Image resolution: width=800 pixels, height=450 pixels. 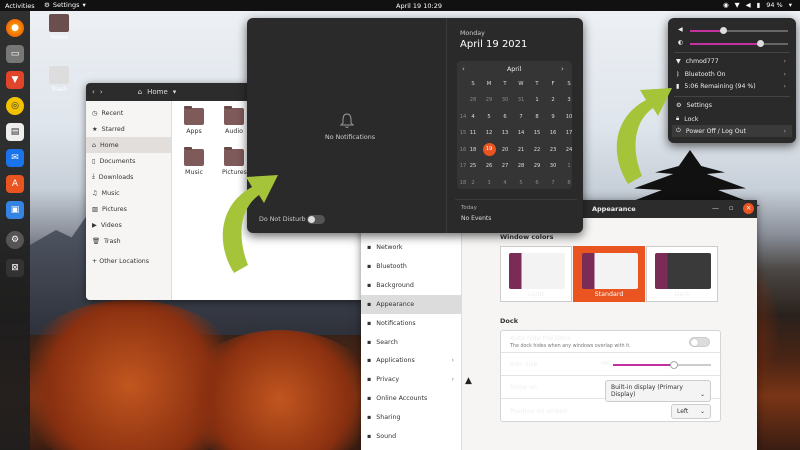 What do you see at coordinates (731, 208) in the screenshot?
I see `maximize-button: ▫` at bounding box center [731, 208].